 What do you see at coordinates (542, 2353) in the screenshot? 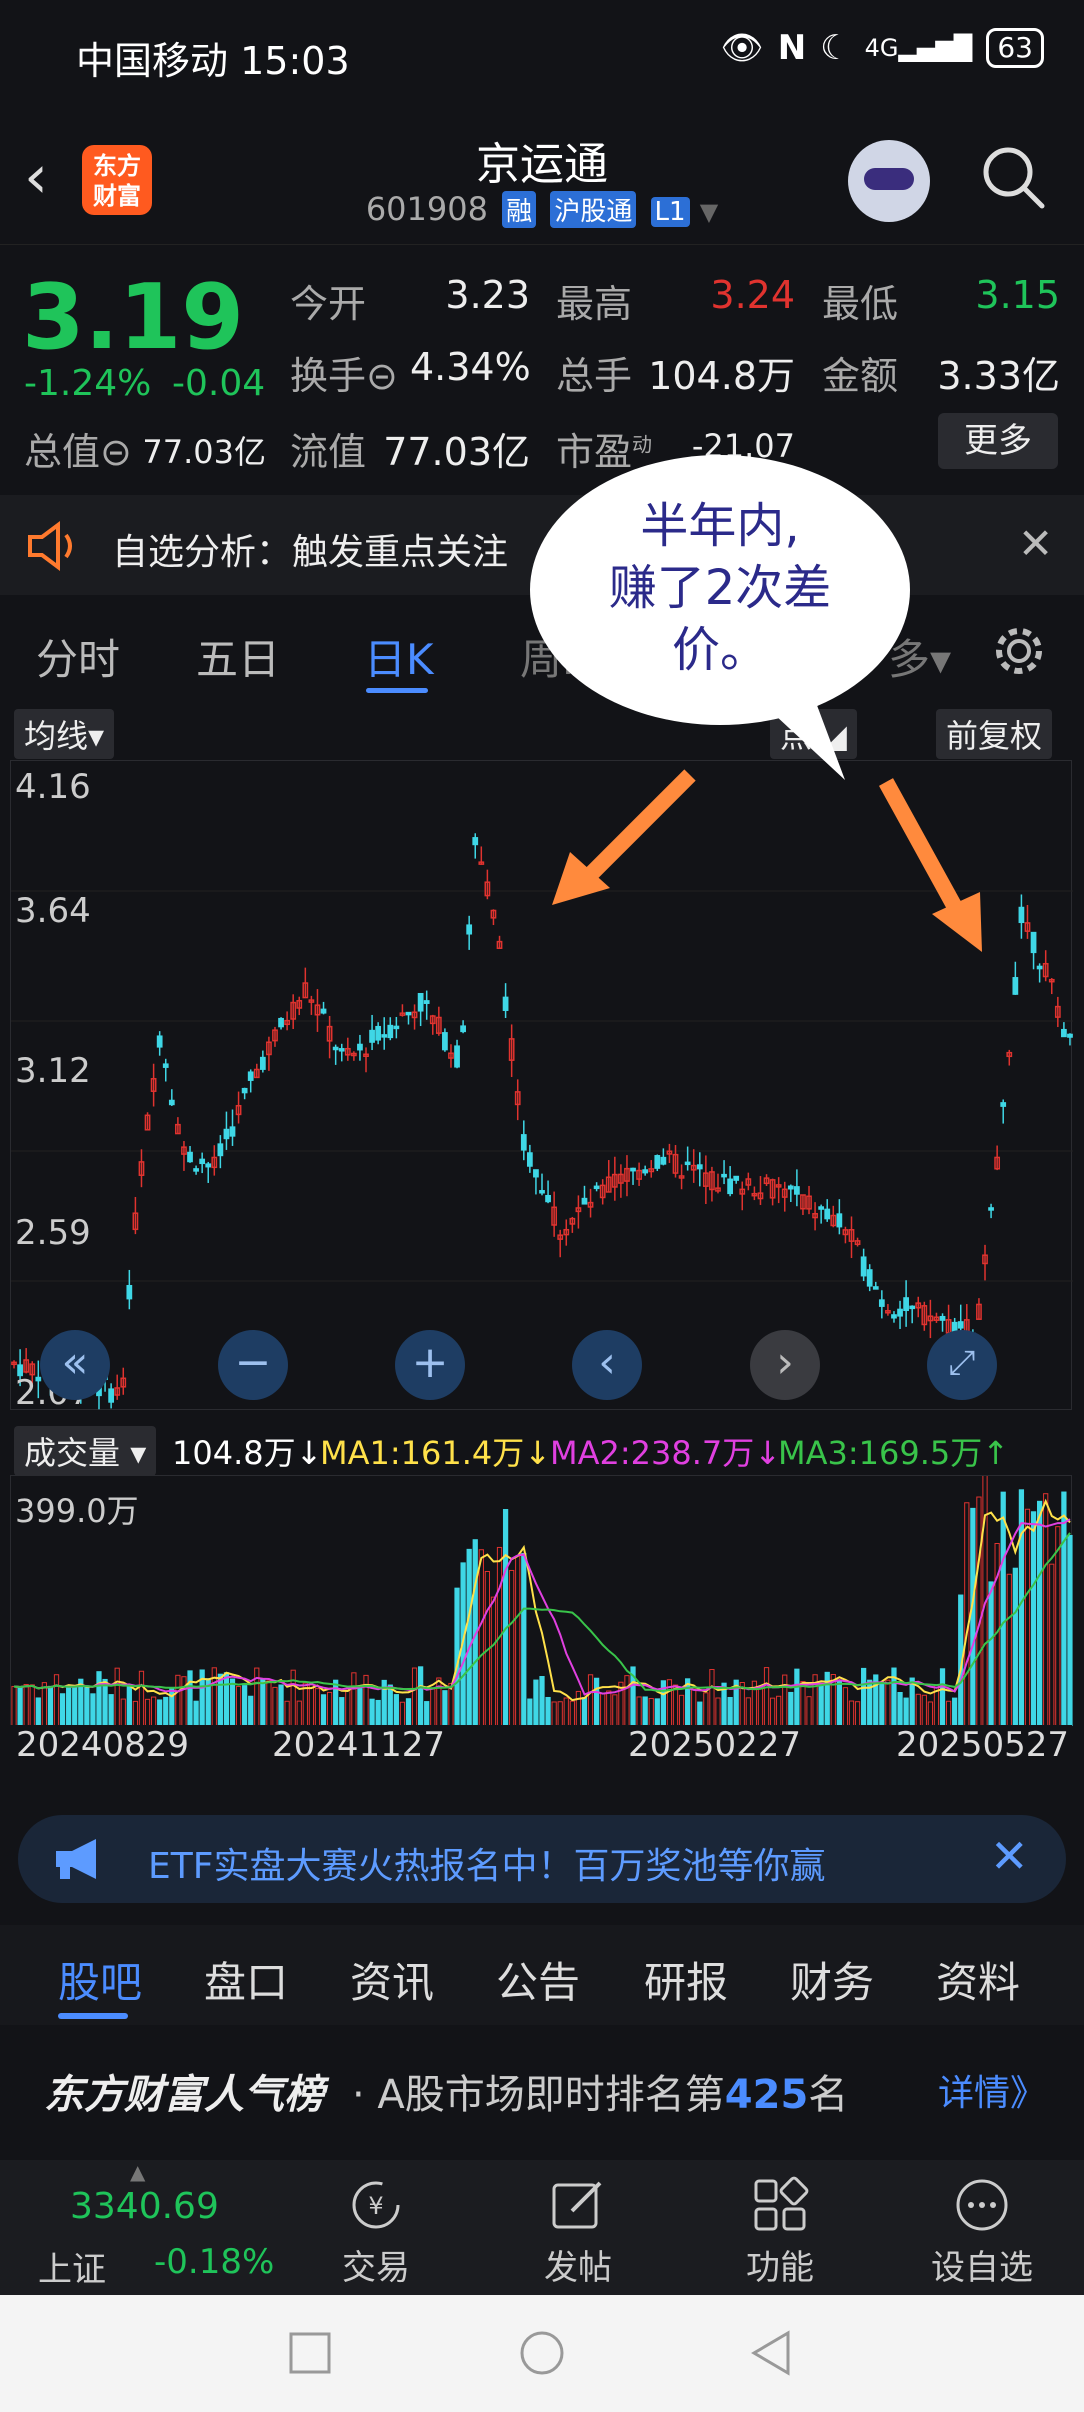
I see `home-icon` at bounding box center [542, 2353].